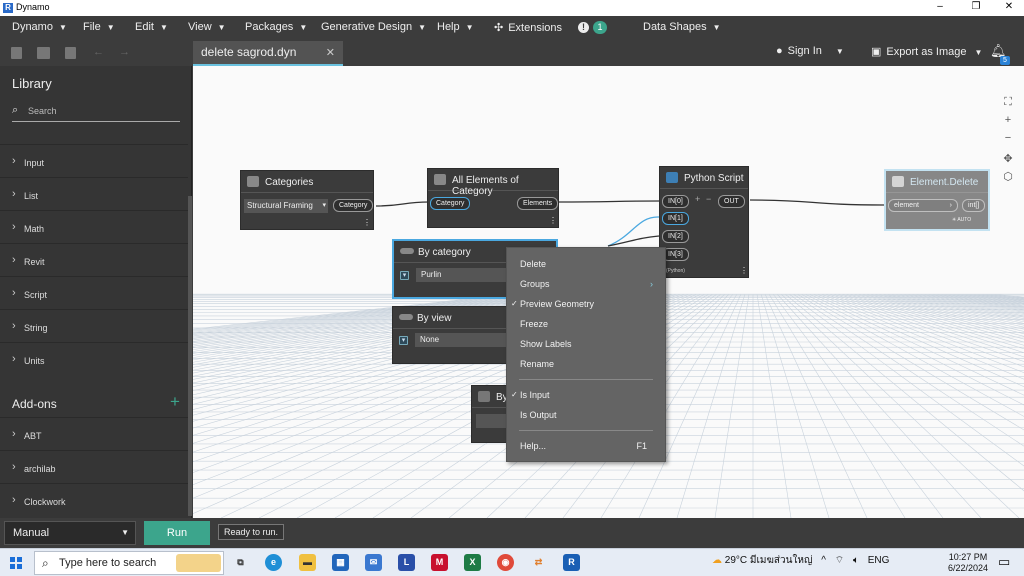 This screenshot has height=576, width=1024. I want to click on run-bar: Manual ▼ Run Ready to run., so click(512, 533).